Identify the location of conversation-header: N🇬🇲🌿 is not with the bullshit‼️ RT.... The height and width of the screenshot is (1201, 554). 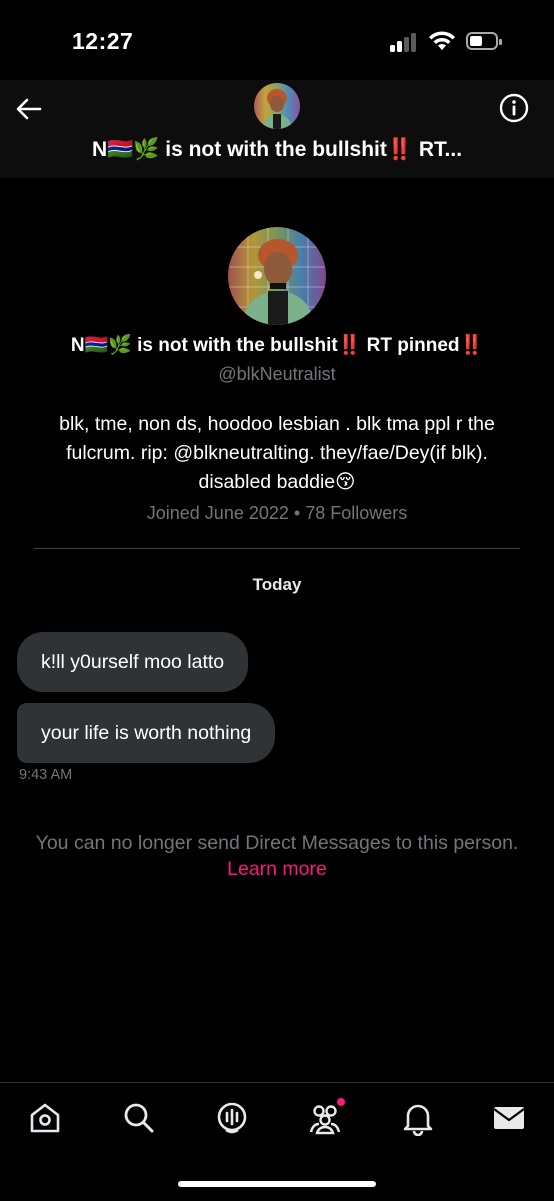
(277, 129).